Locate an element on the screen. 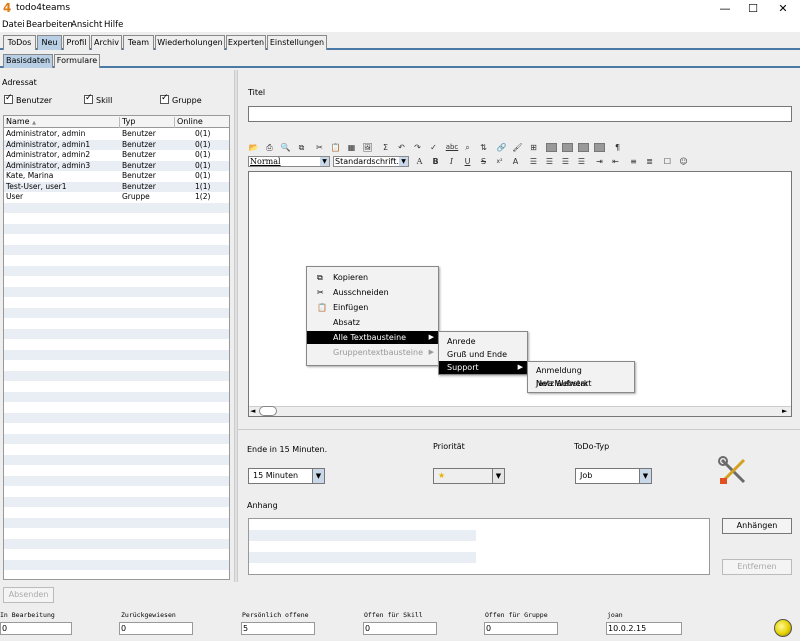 The width and height of the screenshot is (800, 641). superscript-icon: x² is located at coordinates (499, 161).